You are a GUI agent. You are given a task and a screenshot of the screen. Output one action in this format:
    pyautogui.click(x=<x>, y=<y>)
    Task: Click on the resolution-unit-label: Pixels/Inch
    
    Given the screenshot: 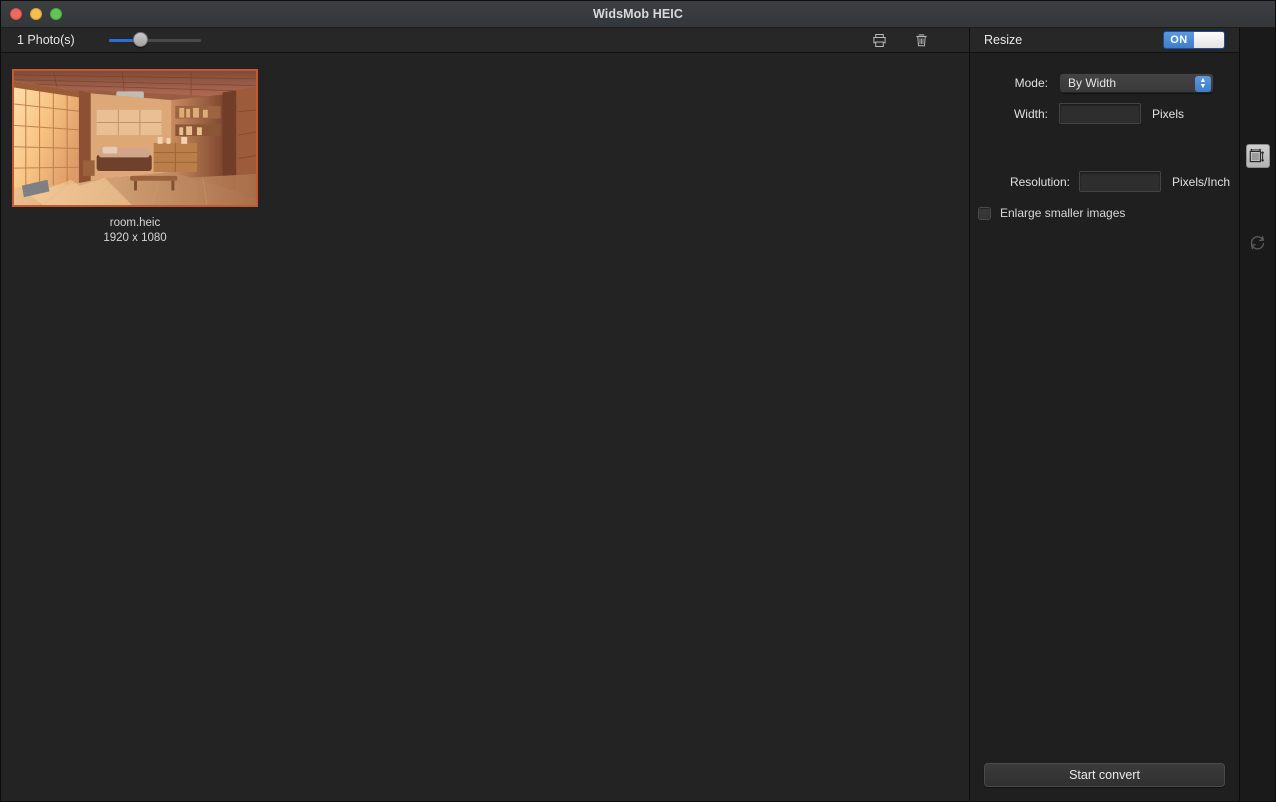 What is the action you would take?
    pyautogui.click(x=1201, y=181)
    